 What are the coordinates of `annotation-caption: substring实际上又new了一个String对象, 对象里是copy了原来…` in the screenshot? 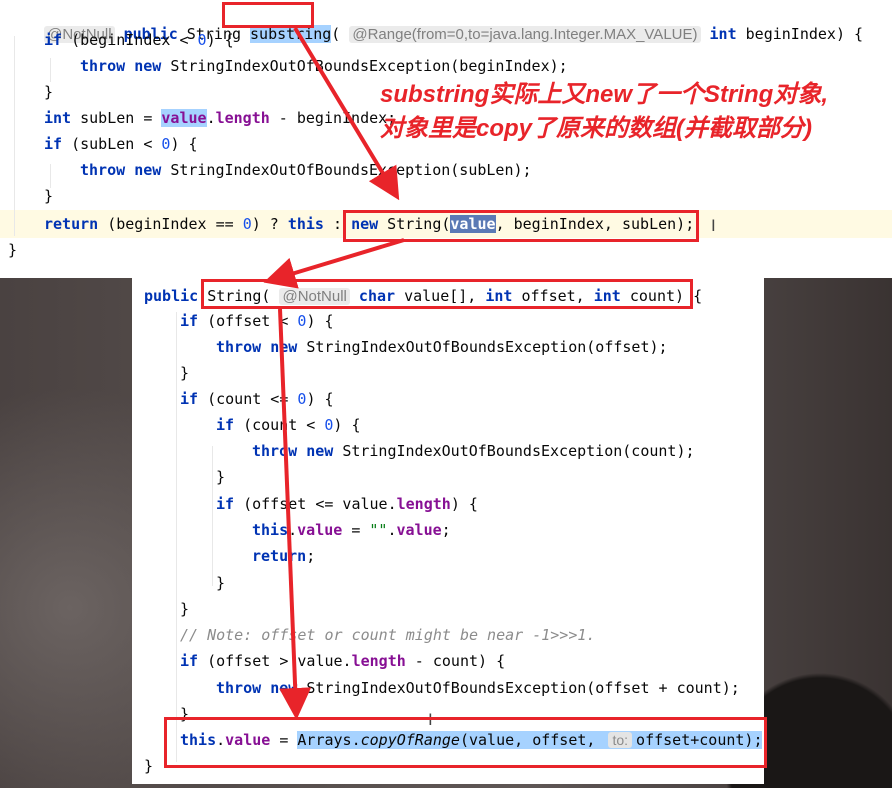 It's located at (604, 112).